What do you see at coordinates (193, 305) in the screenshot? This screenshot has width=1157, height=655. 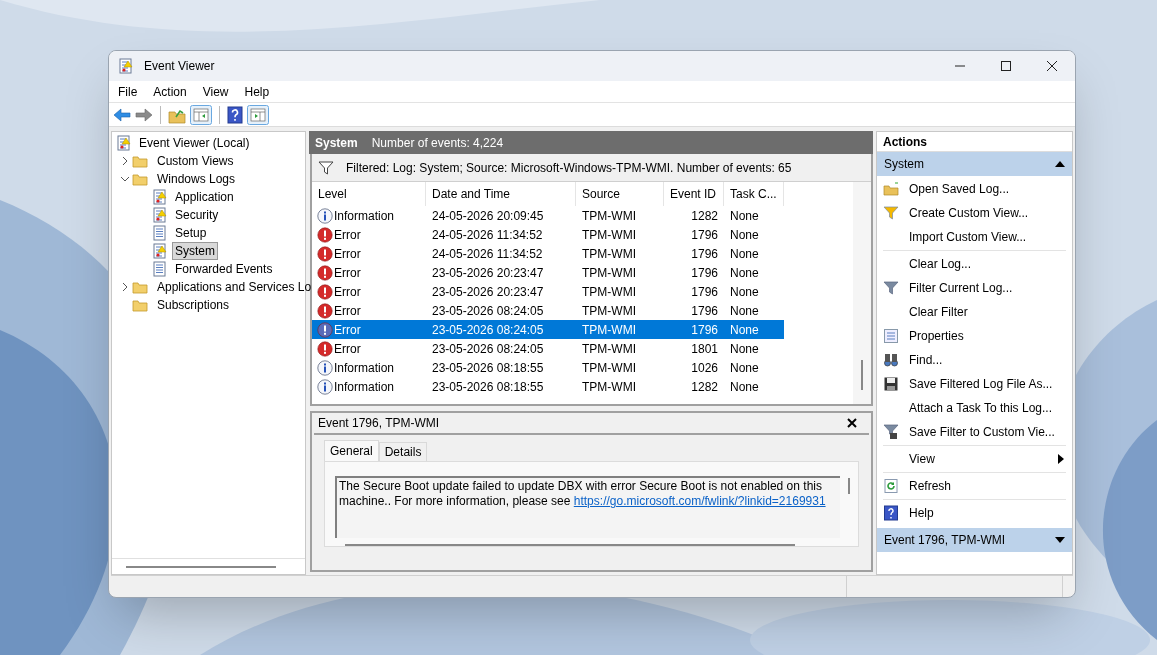 I see `tree-item: Subscriptions` at bounding box center [193, 305].